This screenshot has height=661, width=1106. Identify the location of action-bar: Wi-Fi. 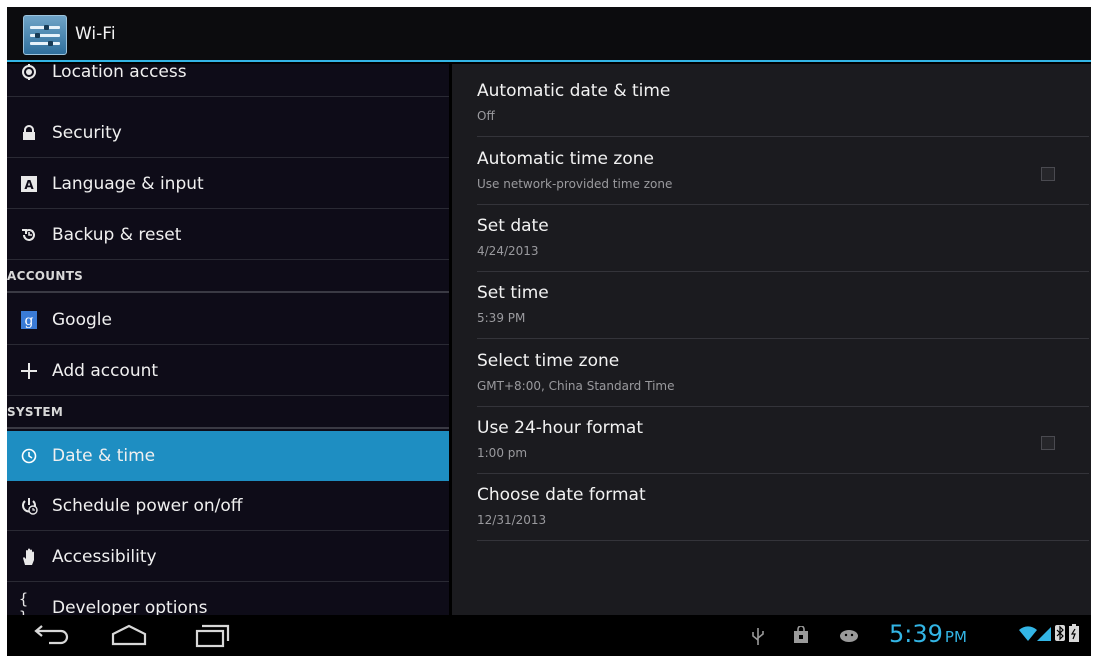
(549, 34).